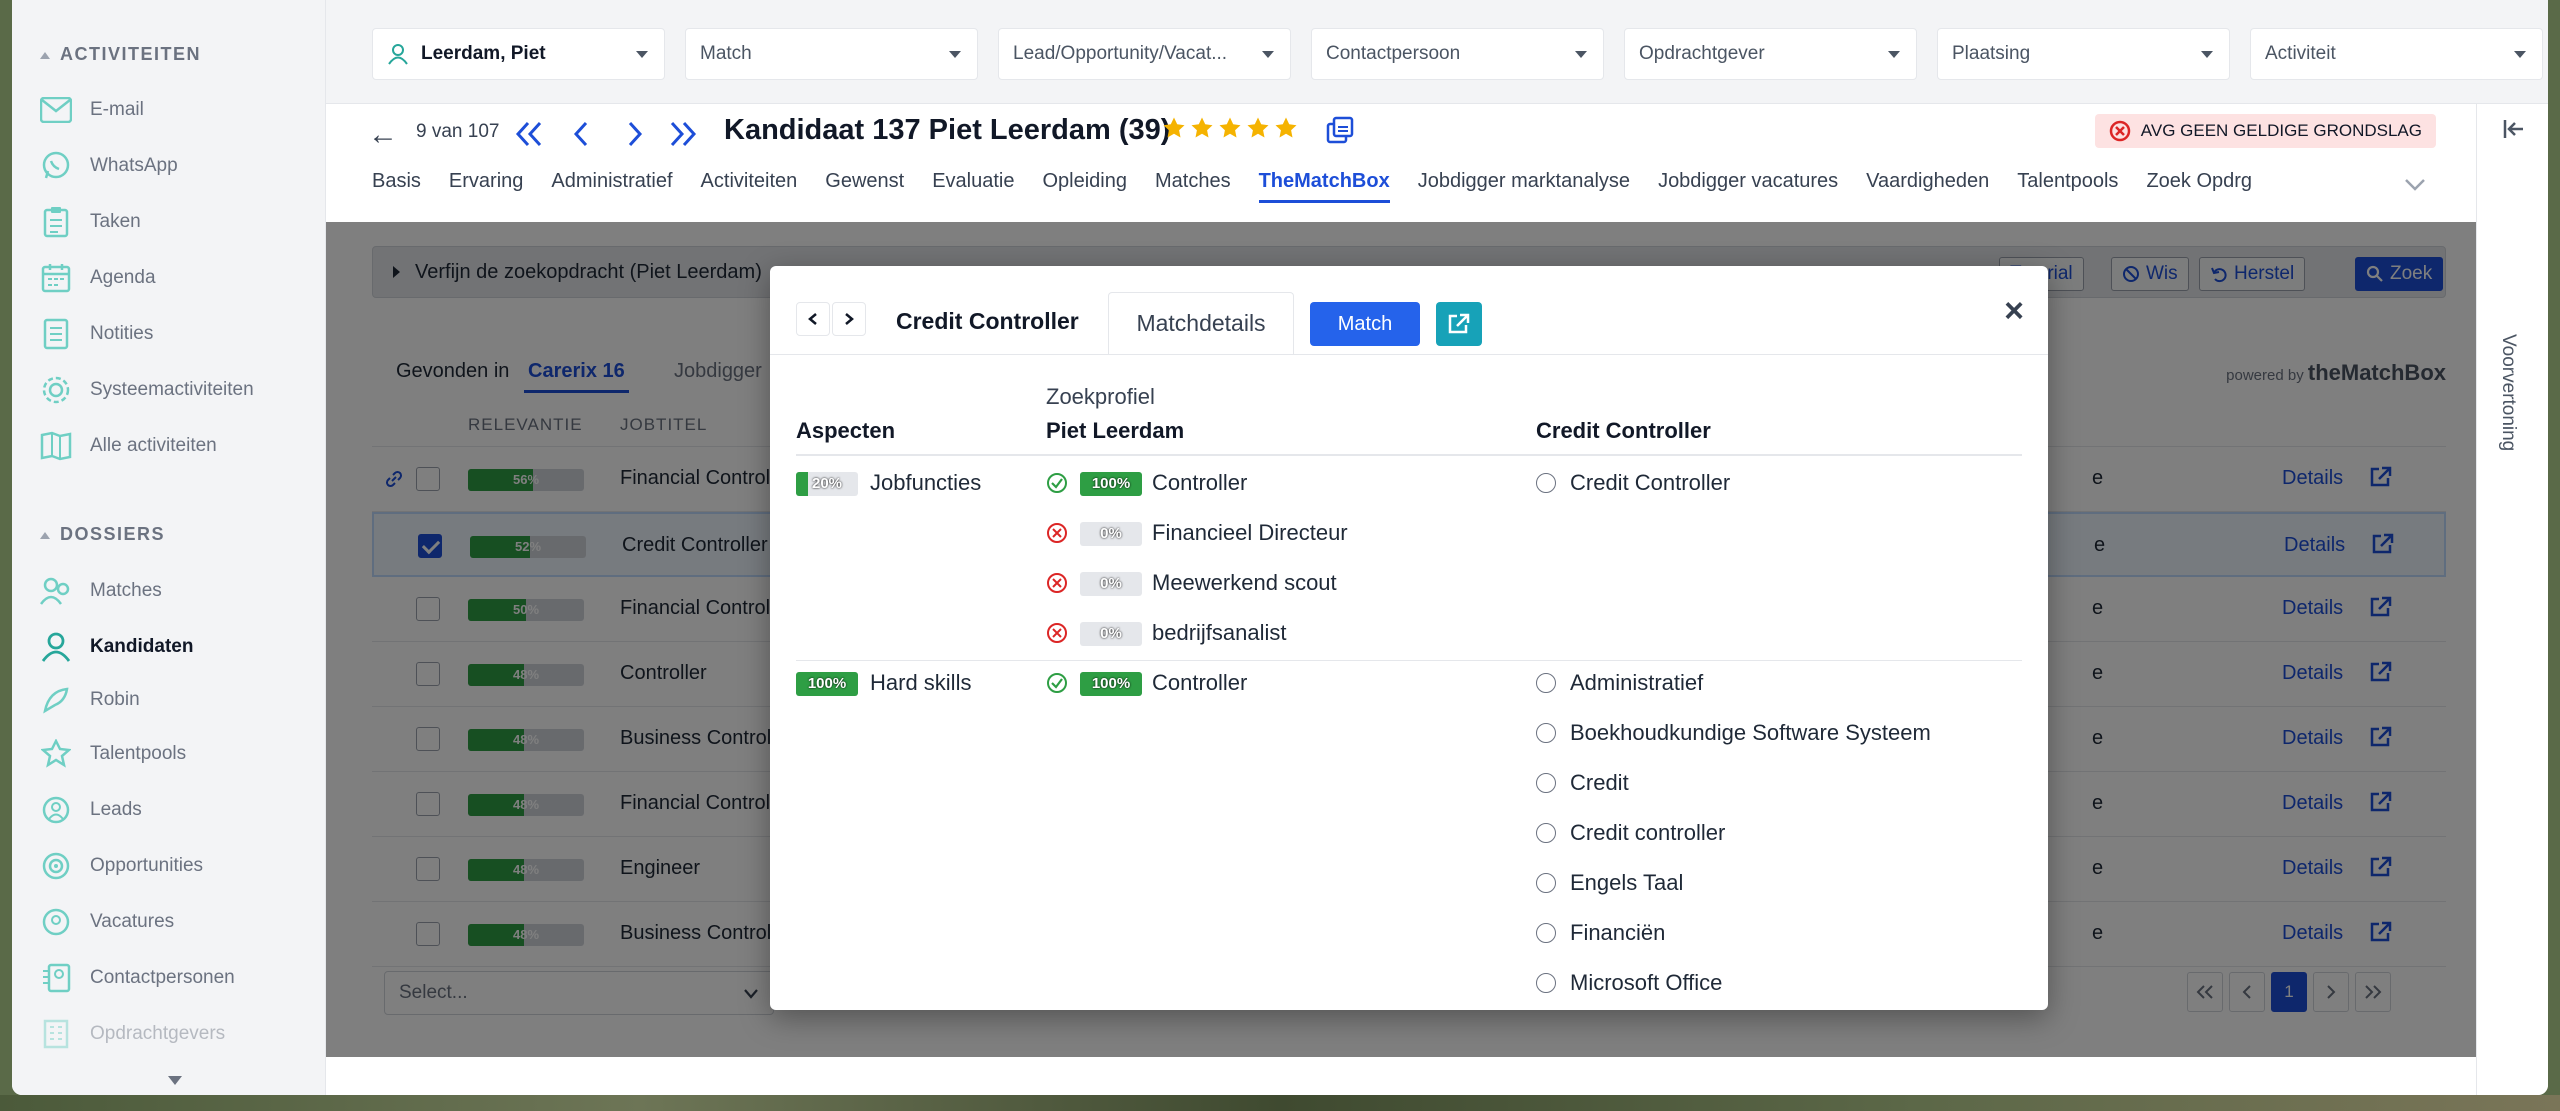 The height and width of the screenshot is (1111, 2560). Describe the element at coordinates (1324, 186) in the screenshot. I see `tab-thematchbox: TheMatchBox` at that location.